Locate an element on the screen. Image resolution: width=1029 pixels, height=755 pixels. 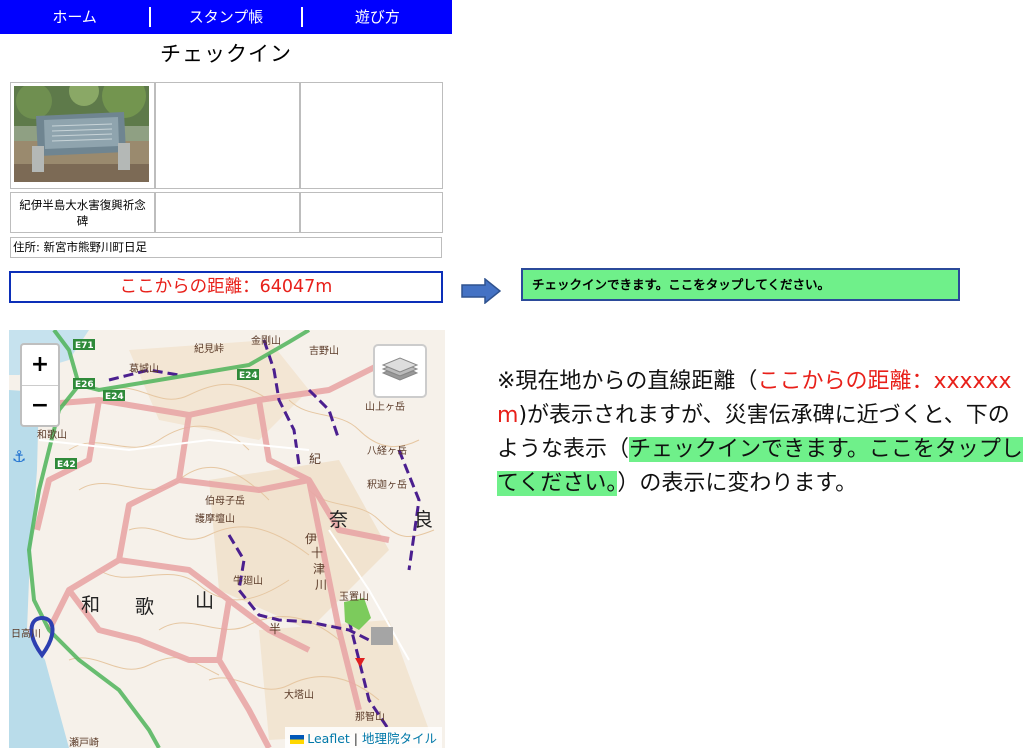
map-label: 日高川 is located at coordinates (26, 634).